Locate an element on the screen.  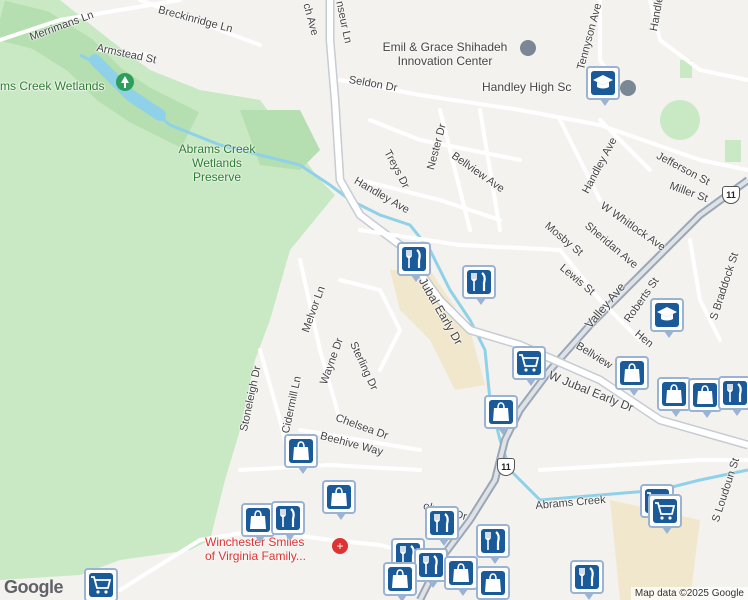
place-preserve-label: Abrams Creek Wetlands Preserve is located at coordinates (217, 163).